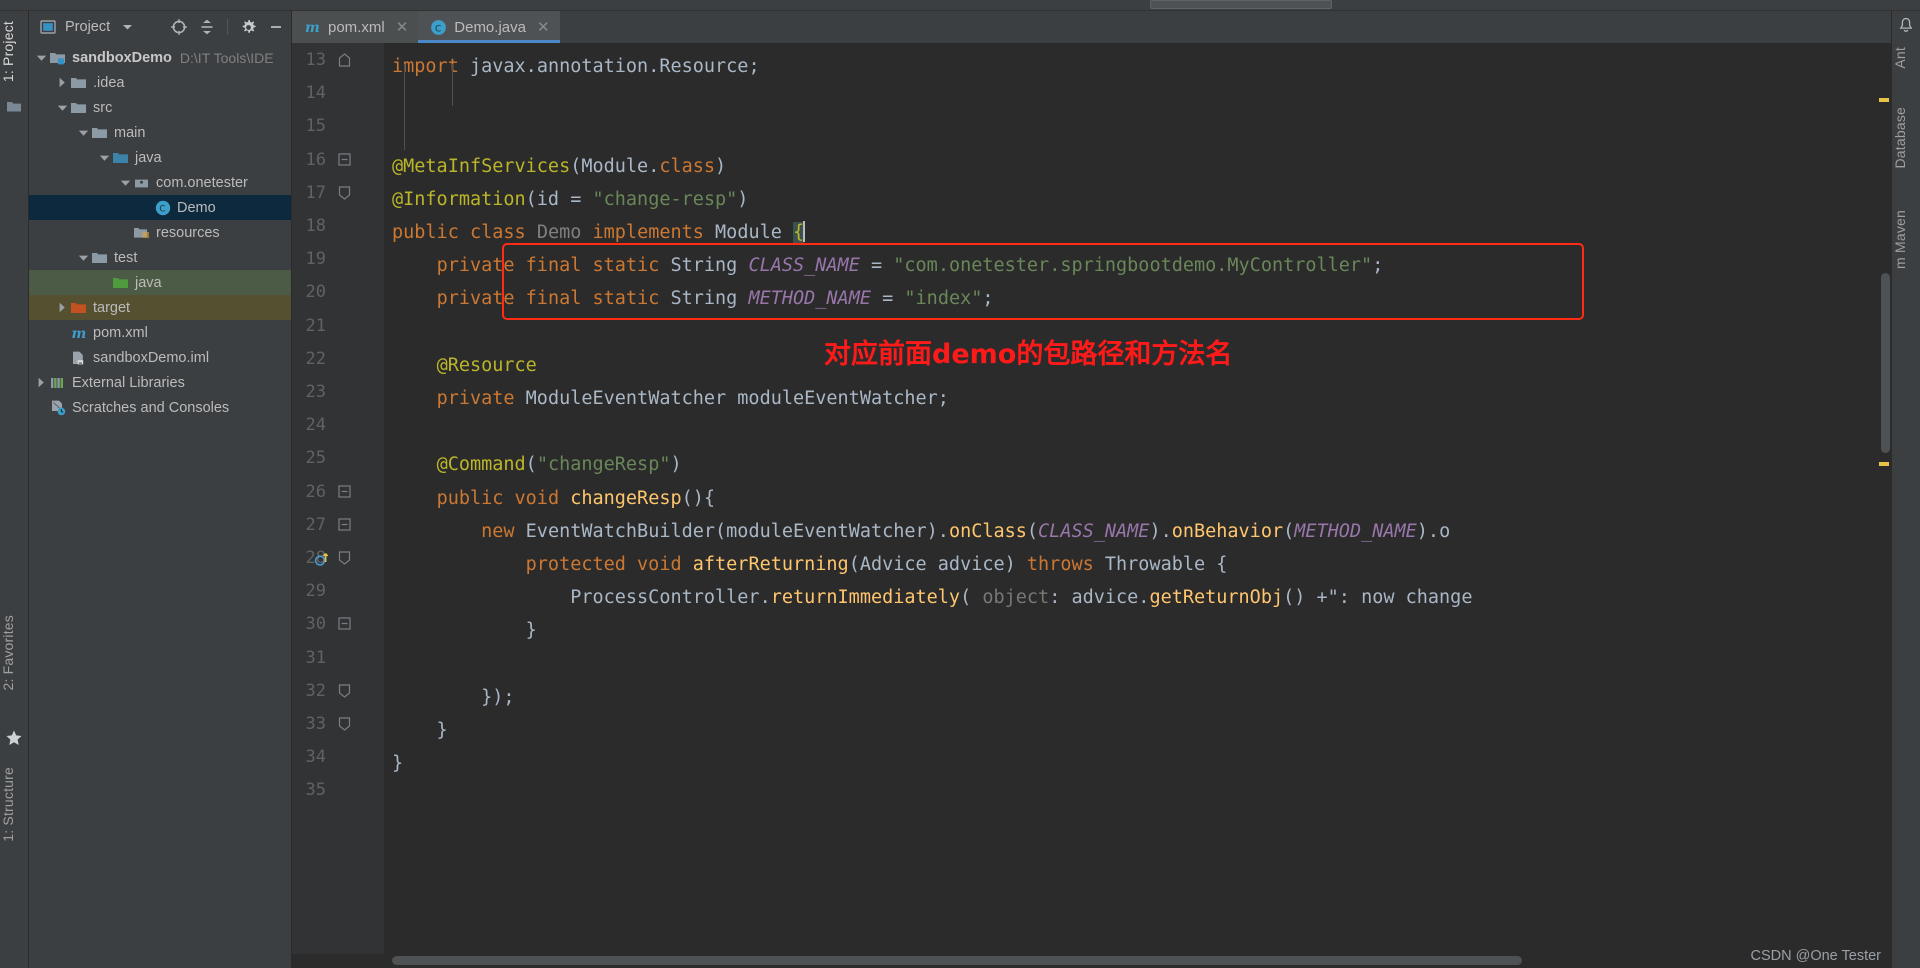  I want to click on tree-item-resources: resources, so click(160, 232).